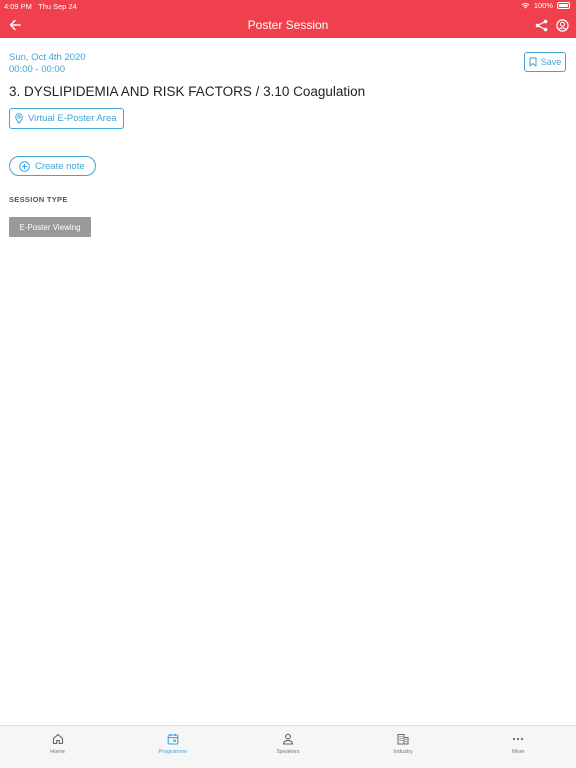 This screenshot has width=576, height=768. I want to click on nav-bar: Poster Session, so click(288, 25).